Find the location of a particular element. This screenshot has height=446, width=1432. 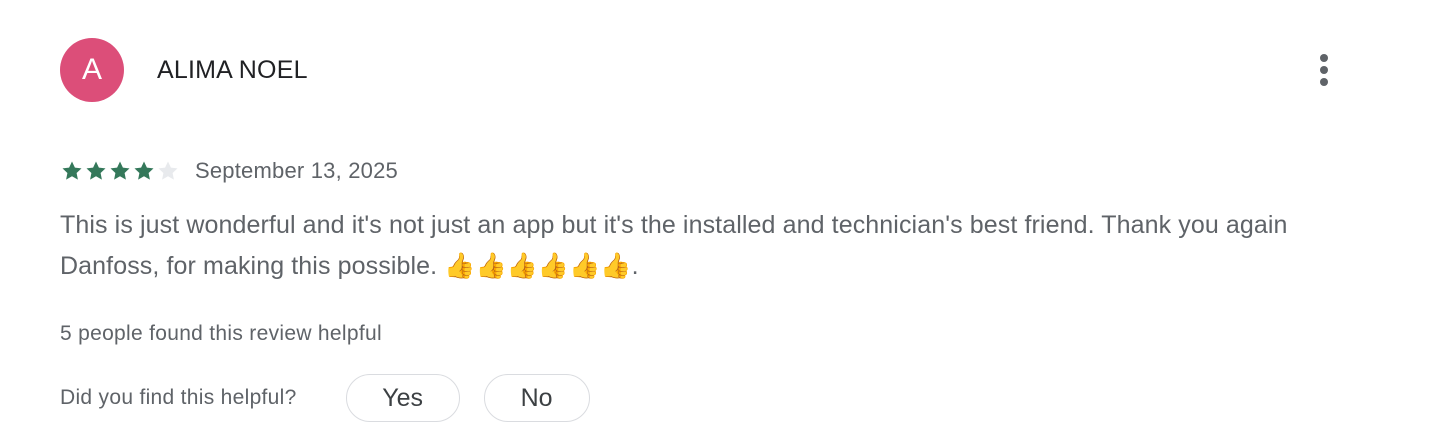

rating-row: September 13, 2025 is located at coordinates (229, 171).